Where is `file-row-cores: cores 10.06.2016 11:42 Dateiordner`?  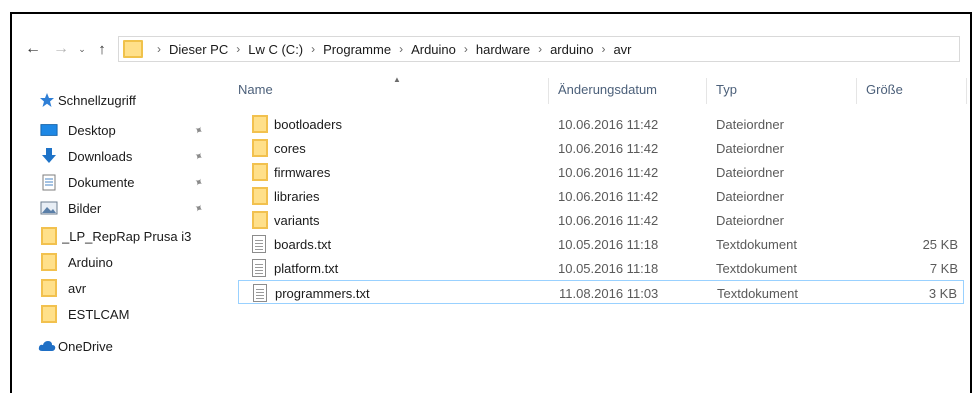 file-row-cores: cores 10.06.2016 11:42 Dateiordner is located at coordinates (601, 148).